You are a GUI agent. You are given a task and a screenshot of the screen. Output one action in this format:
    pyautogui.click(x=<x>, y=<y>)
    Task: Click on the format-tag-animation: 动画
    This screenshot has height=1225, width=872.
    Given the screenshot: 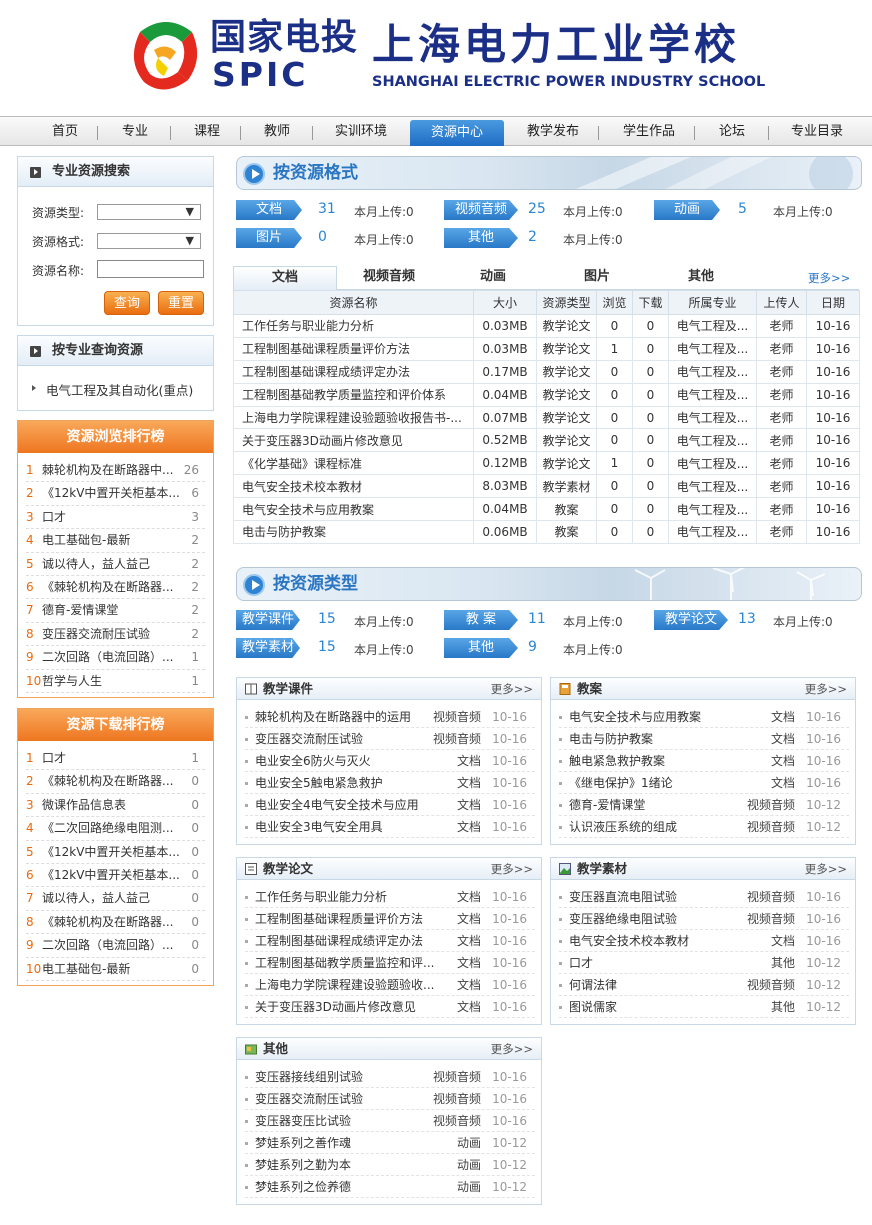 What is the action you would take?
    pyautogui.click(x=687, y=210)
    